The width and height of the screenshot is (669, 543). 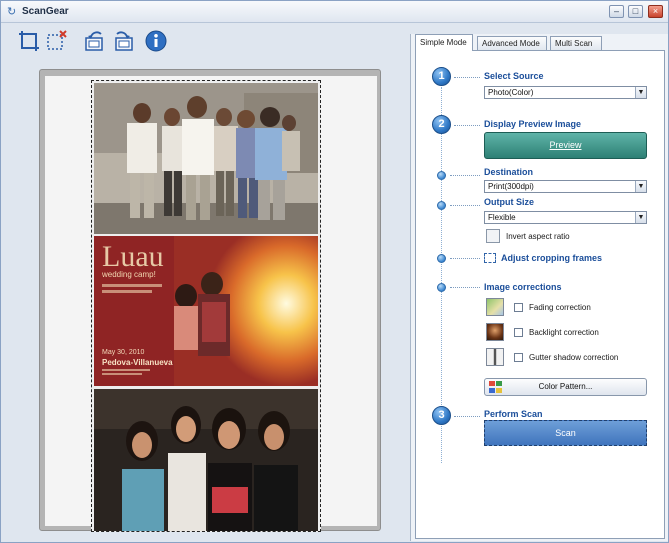 What do you see at coordinates (495, 357) in the screenshot?
I see `gutter-shadow-thumb` at bounding box center [495, 357].